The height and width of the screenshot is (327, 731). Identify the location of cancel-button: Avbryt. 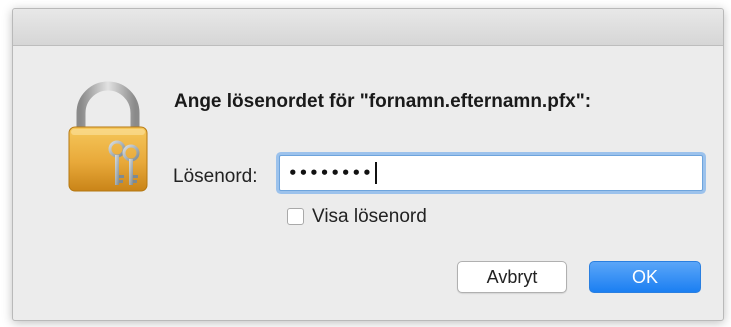
(512, 277).